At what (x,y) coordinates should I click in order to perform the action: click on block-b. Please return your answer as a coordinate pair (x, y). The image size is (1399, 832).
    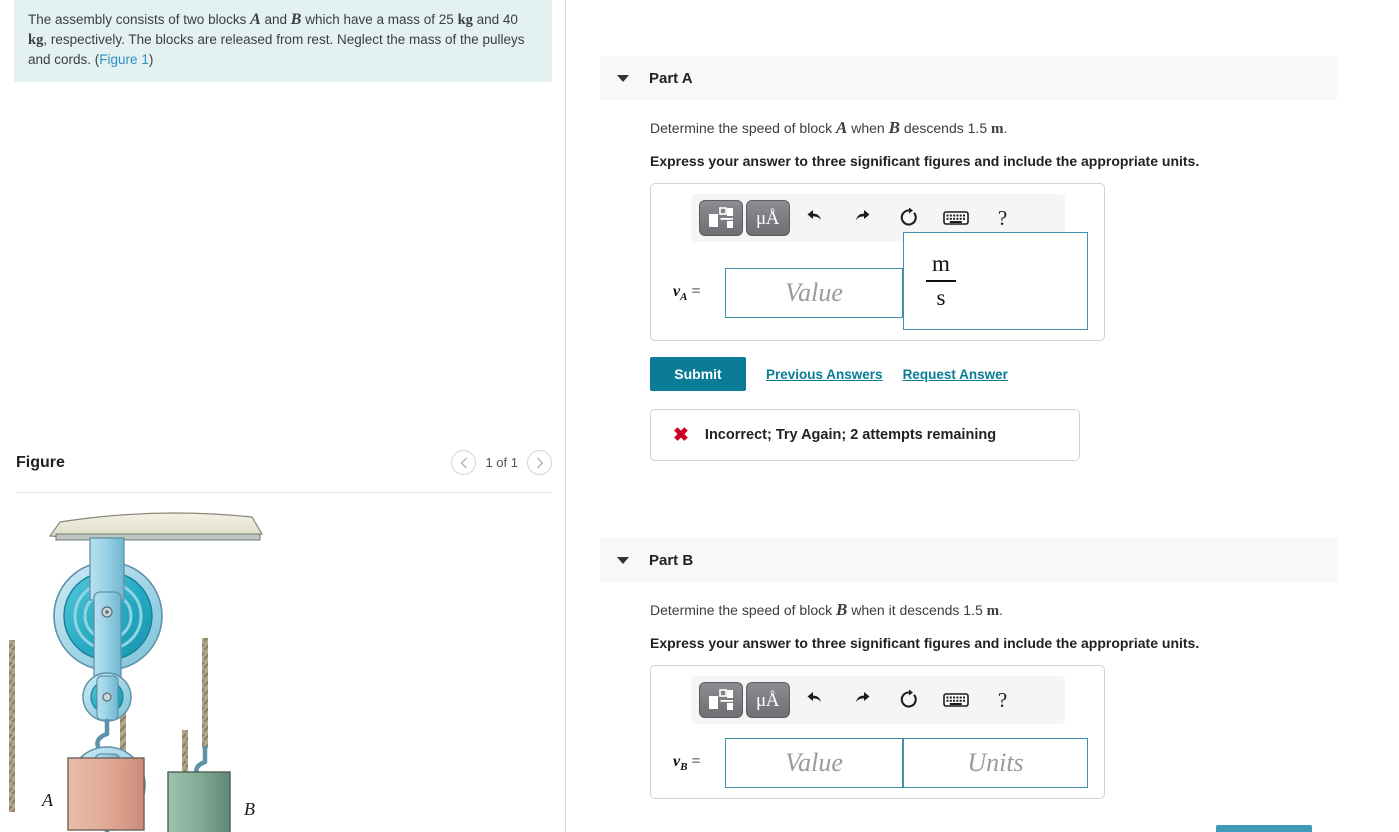
    Looking at the image, I should click on (199, 801).